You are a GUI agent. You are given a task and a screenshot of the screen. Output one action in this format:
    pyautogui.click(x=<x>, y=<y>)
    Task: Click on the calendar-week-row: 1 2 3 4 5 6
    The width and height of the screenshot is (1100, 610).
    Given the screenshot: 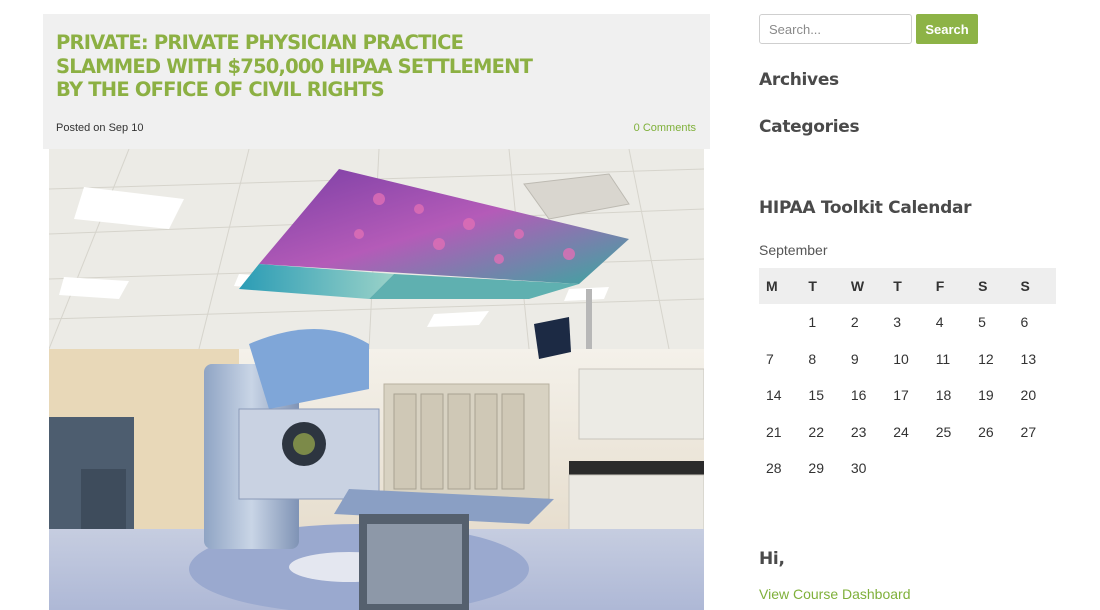 What is the action you would take?
    pyautogui.click(x=907, y=322)
    